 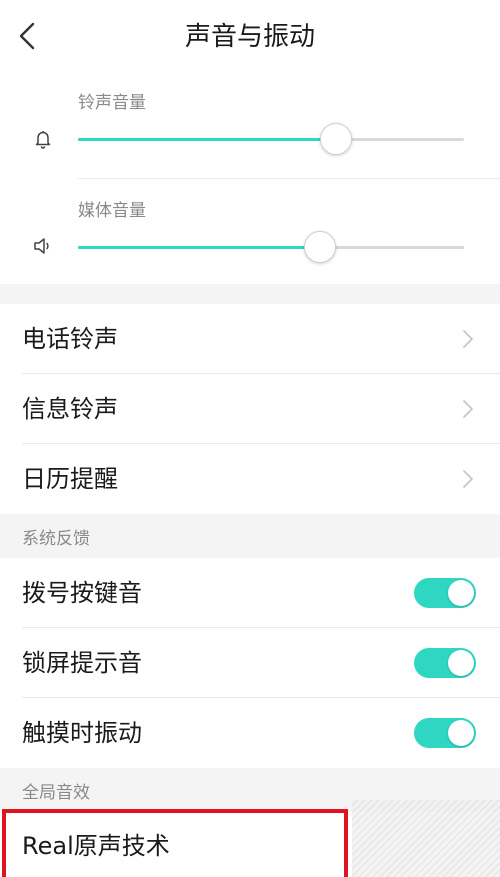 I want to click on section-header-system-feedback: 系统反馈, so click(x=250, y=536).